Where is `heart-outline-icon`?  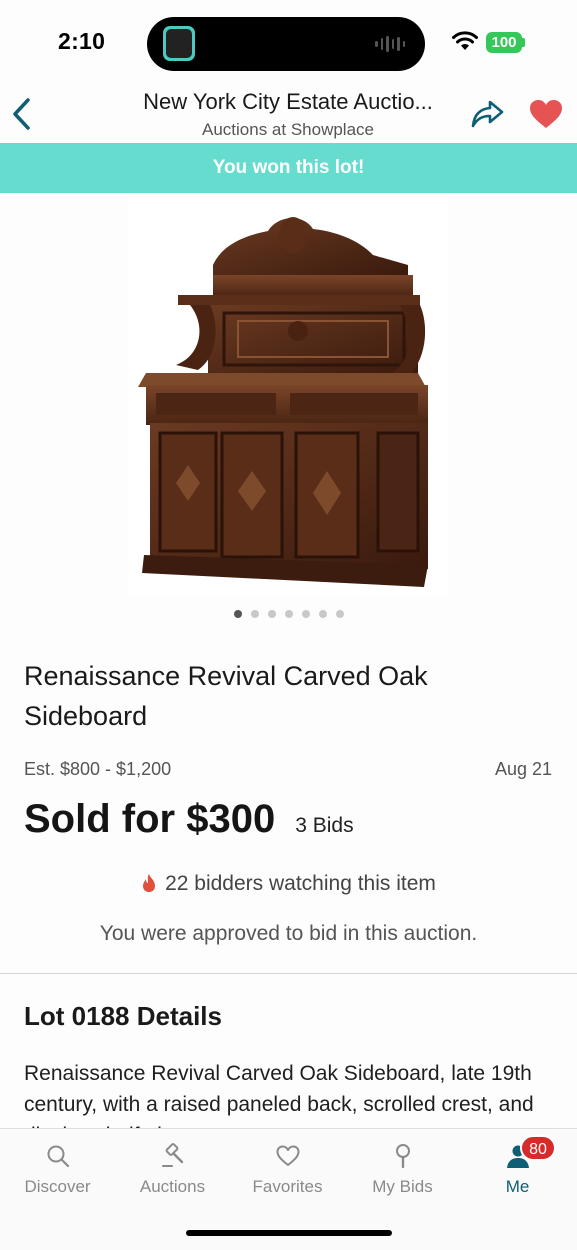 heart-outline-icon is located at coordinates (287, 1155).